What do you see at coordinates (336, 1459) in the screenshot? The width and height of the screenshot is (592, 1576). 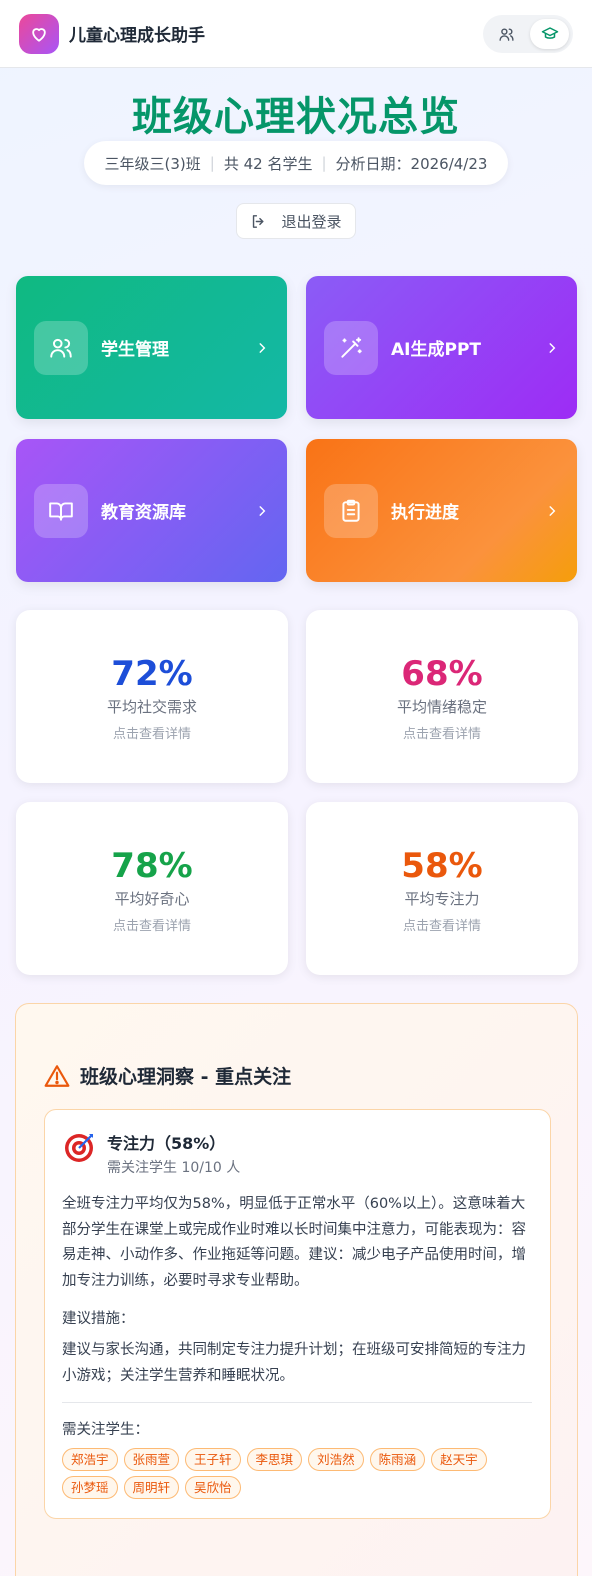 I see `student-tag: 刘浩然` at bounding box center [336, 1459].